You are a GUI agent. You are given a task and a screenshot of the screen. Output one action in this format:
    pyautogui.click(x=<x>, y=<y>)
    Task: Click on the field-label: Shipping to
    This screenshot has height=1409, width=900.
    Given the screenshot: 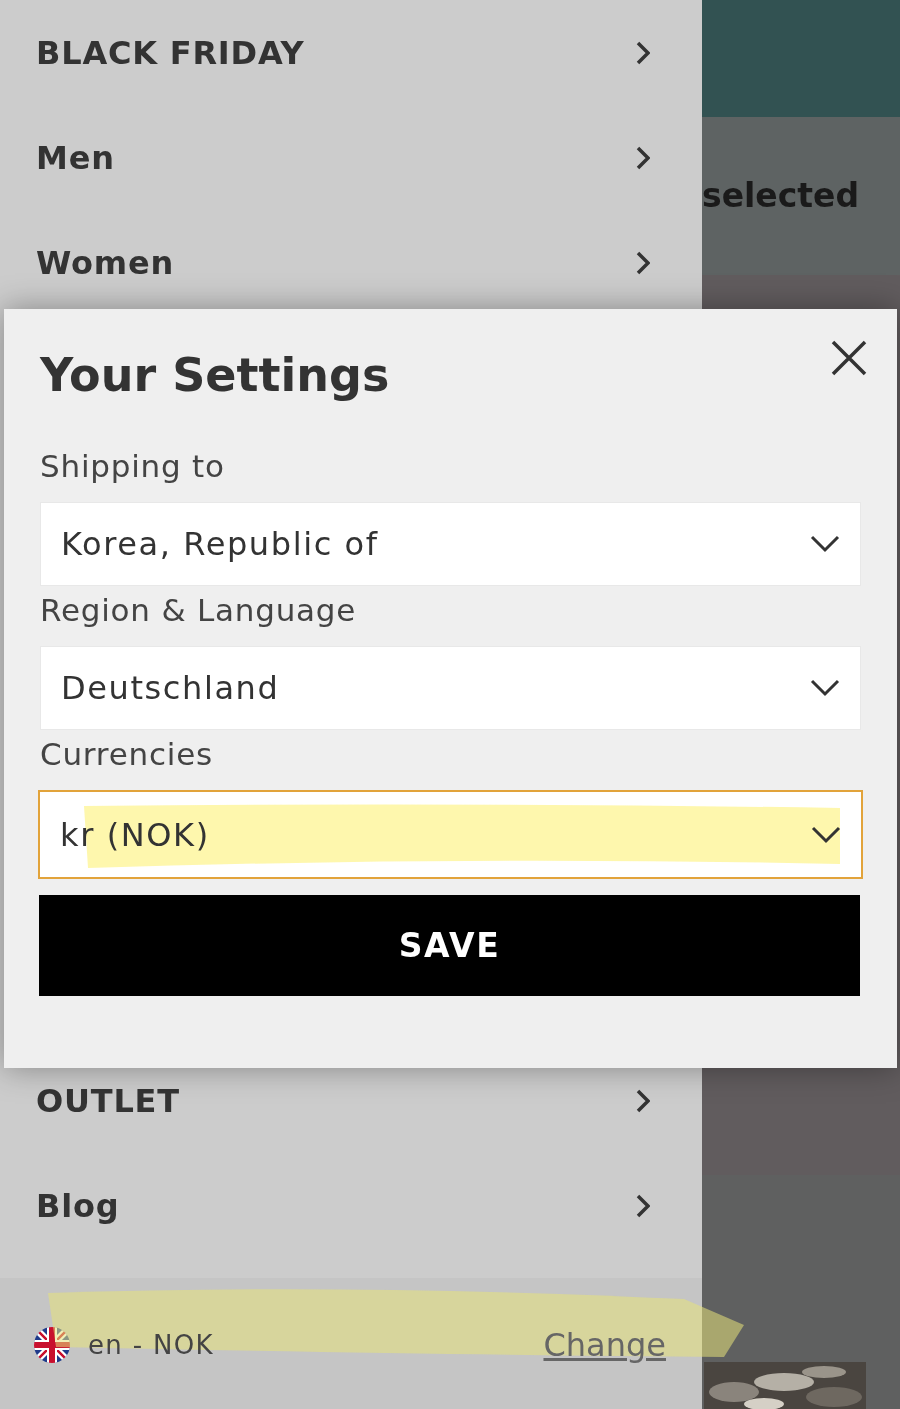 What is the action you would take?
    pyautogui.click(x=133, y=466)
    